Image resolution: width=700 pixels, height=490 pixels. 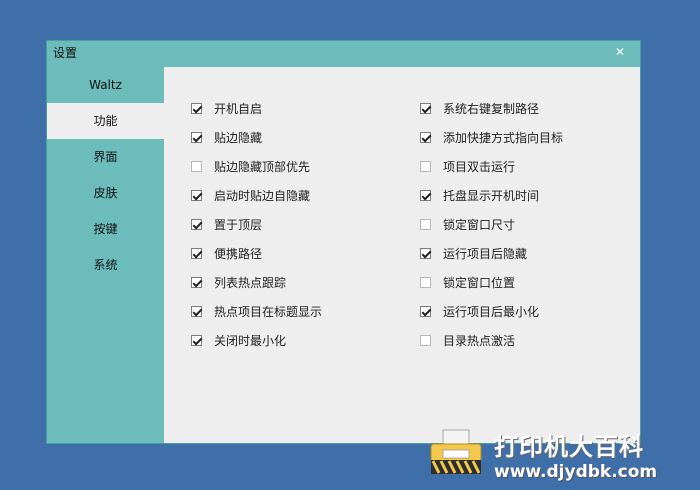 I want to click on option-row: 目录热点激活, so click(x=491, y=340).